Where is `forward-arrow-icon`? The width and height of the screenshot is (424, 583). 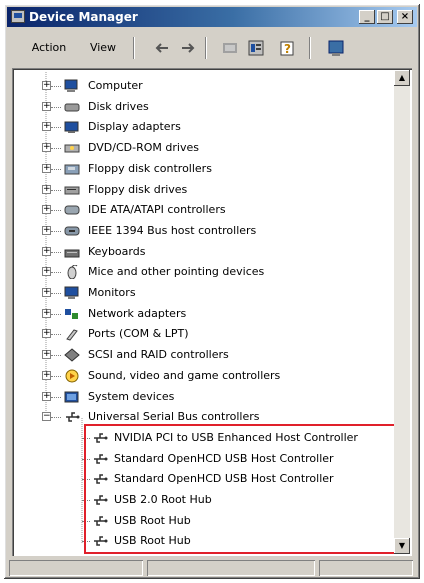 forward-arrow-icon is located at coordinates (188, 48).